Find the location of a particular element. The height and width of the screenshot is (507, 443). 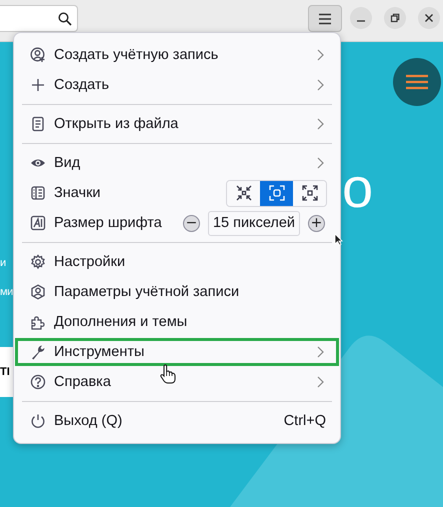

normal-icon-button is located at coordinates (276, 193).